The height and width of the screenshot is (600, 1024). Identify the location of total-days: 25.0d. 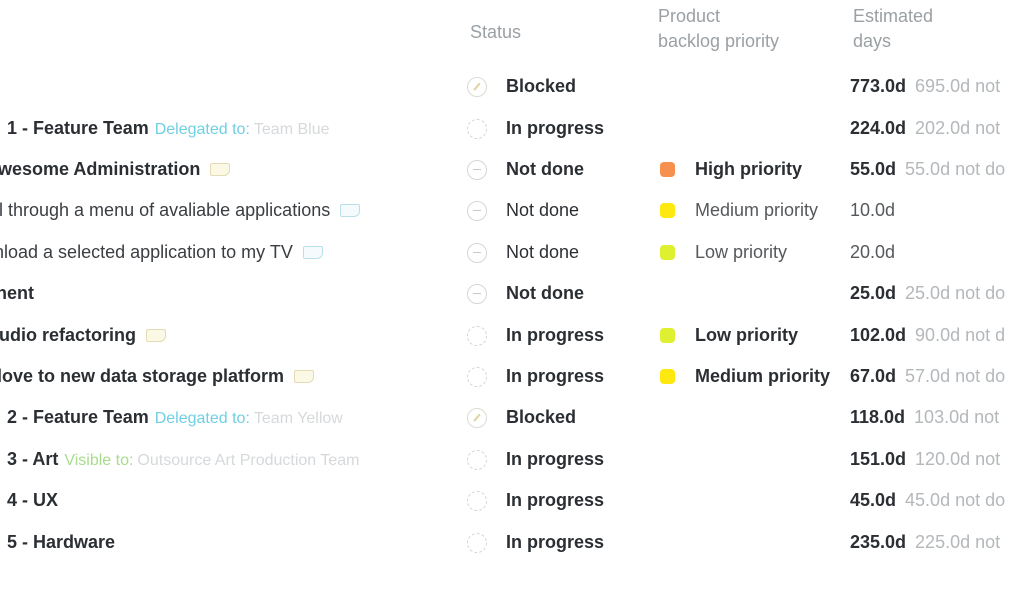
(873, 293).